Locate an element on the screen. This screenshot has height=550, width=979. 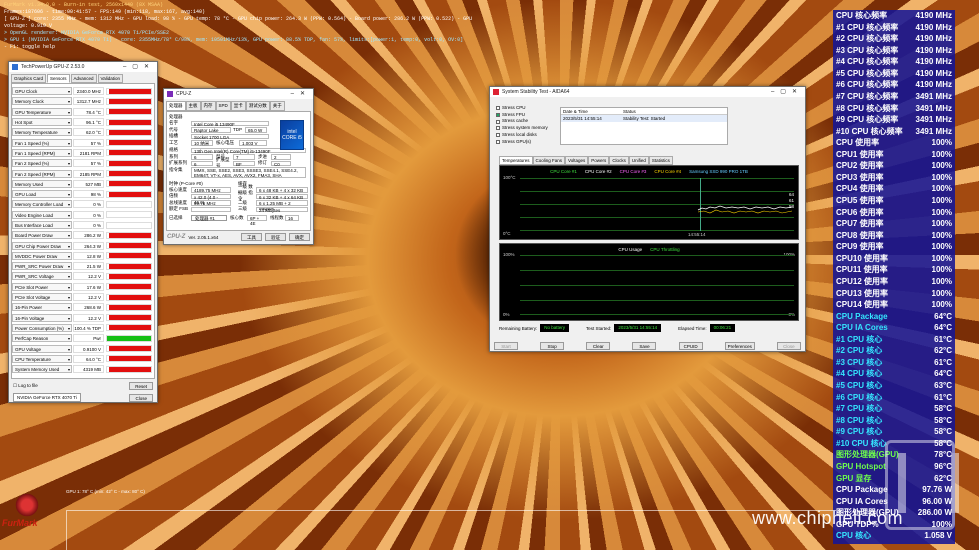
sensor-graph is located at coordinates (129, 328).